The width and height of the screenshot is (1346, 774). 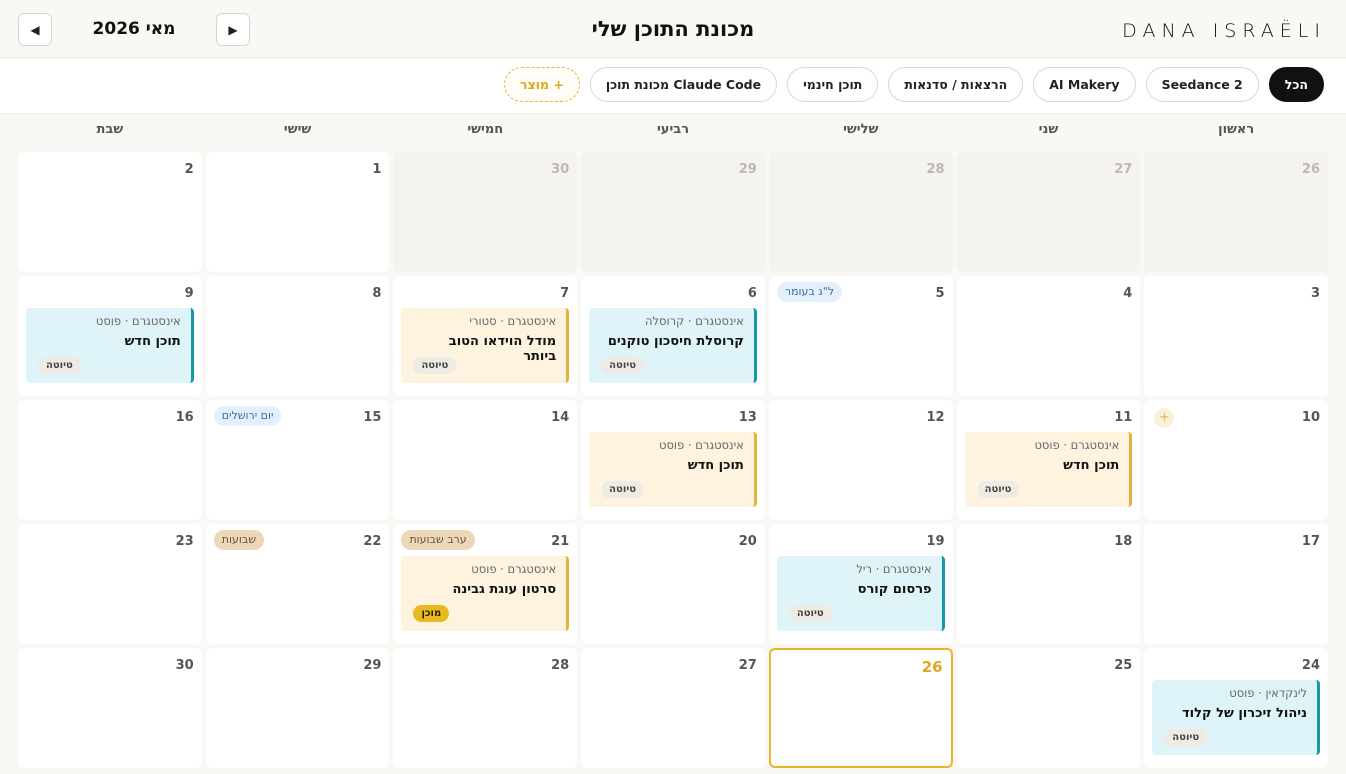 I want to click on weekday-header: ראשון שני שלישי רביעי חמישי שישי שבת, so click(x=673, y=132).